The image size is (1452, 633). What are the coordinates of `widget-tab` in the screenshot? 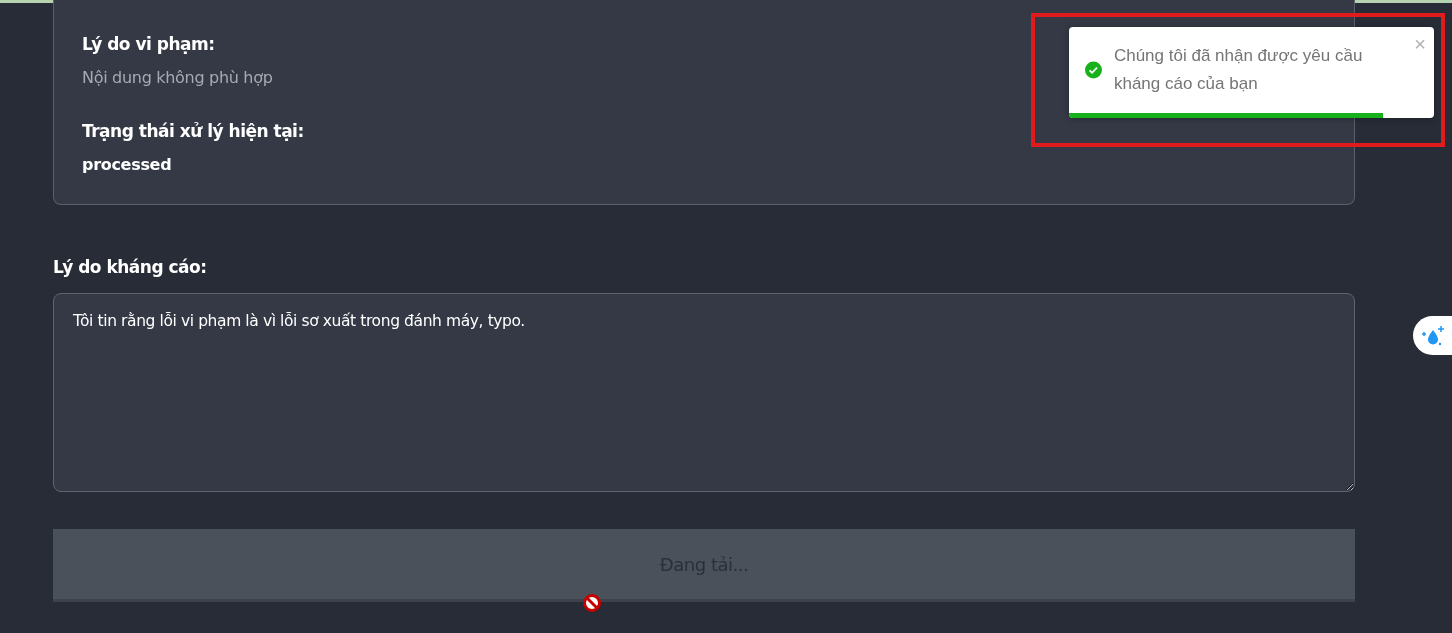 It's located at (1432, 335).